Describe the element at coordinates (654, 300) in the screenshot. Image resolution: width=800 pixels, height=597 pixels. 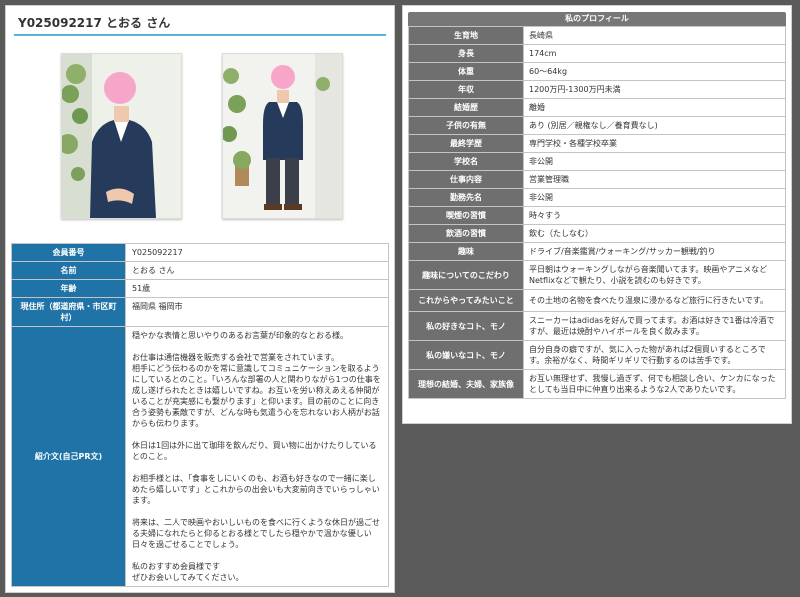
I see `profile-value: その土地の名物を食べたり温泉に浸かるなど旅行に行きたいです。` at that location.